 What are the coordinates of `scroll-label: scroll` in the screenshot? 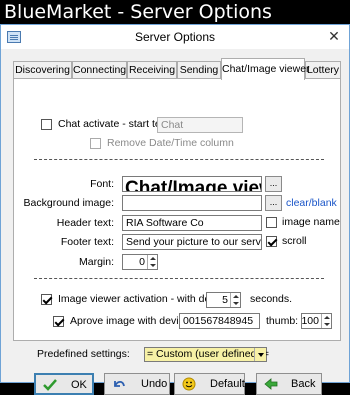 It's located at (294, 241).